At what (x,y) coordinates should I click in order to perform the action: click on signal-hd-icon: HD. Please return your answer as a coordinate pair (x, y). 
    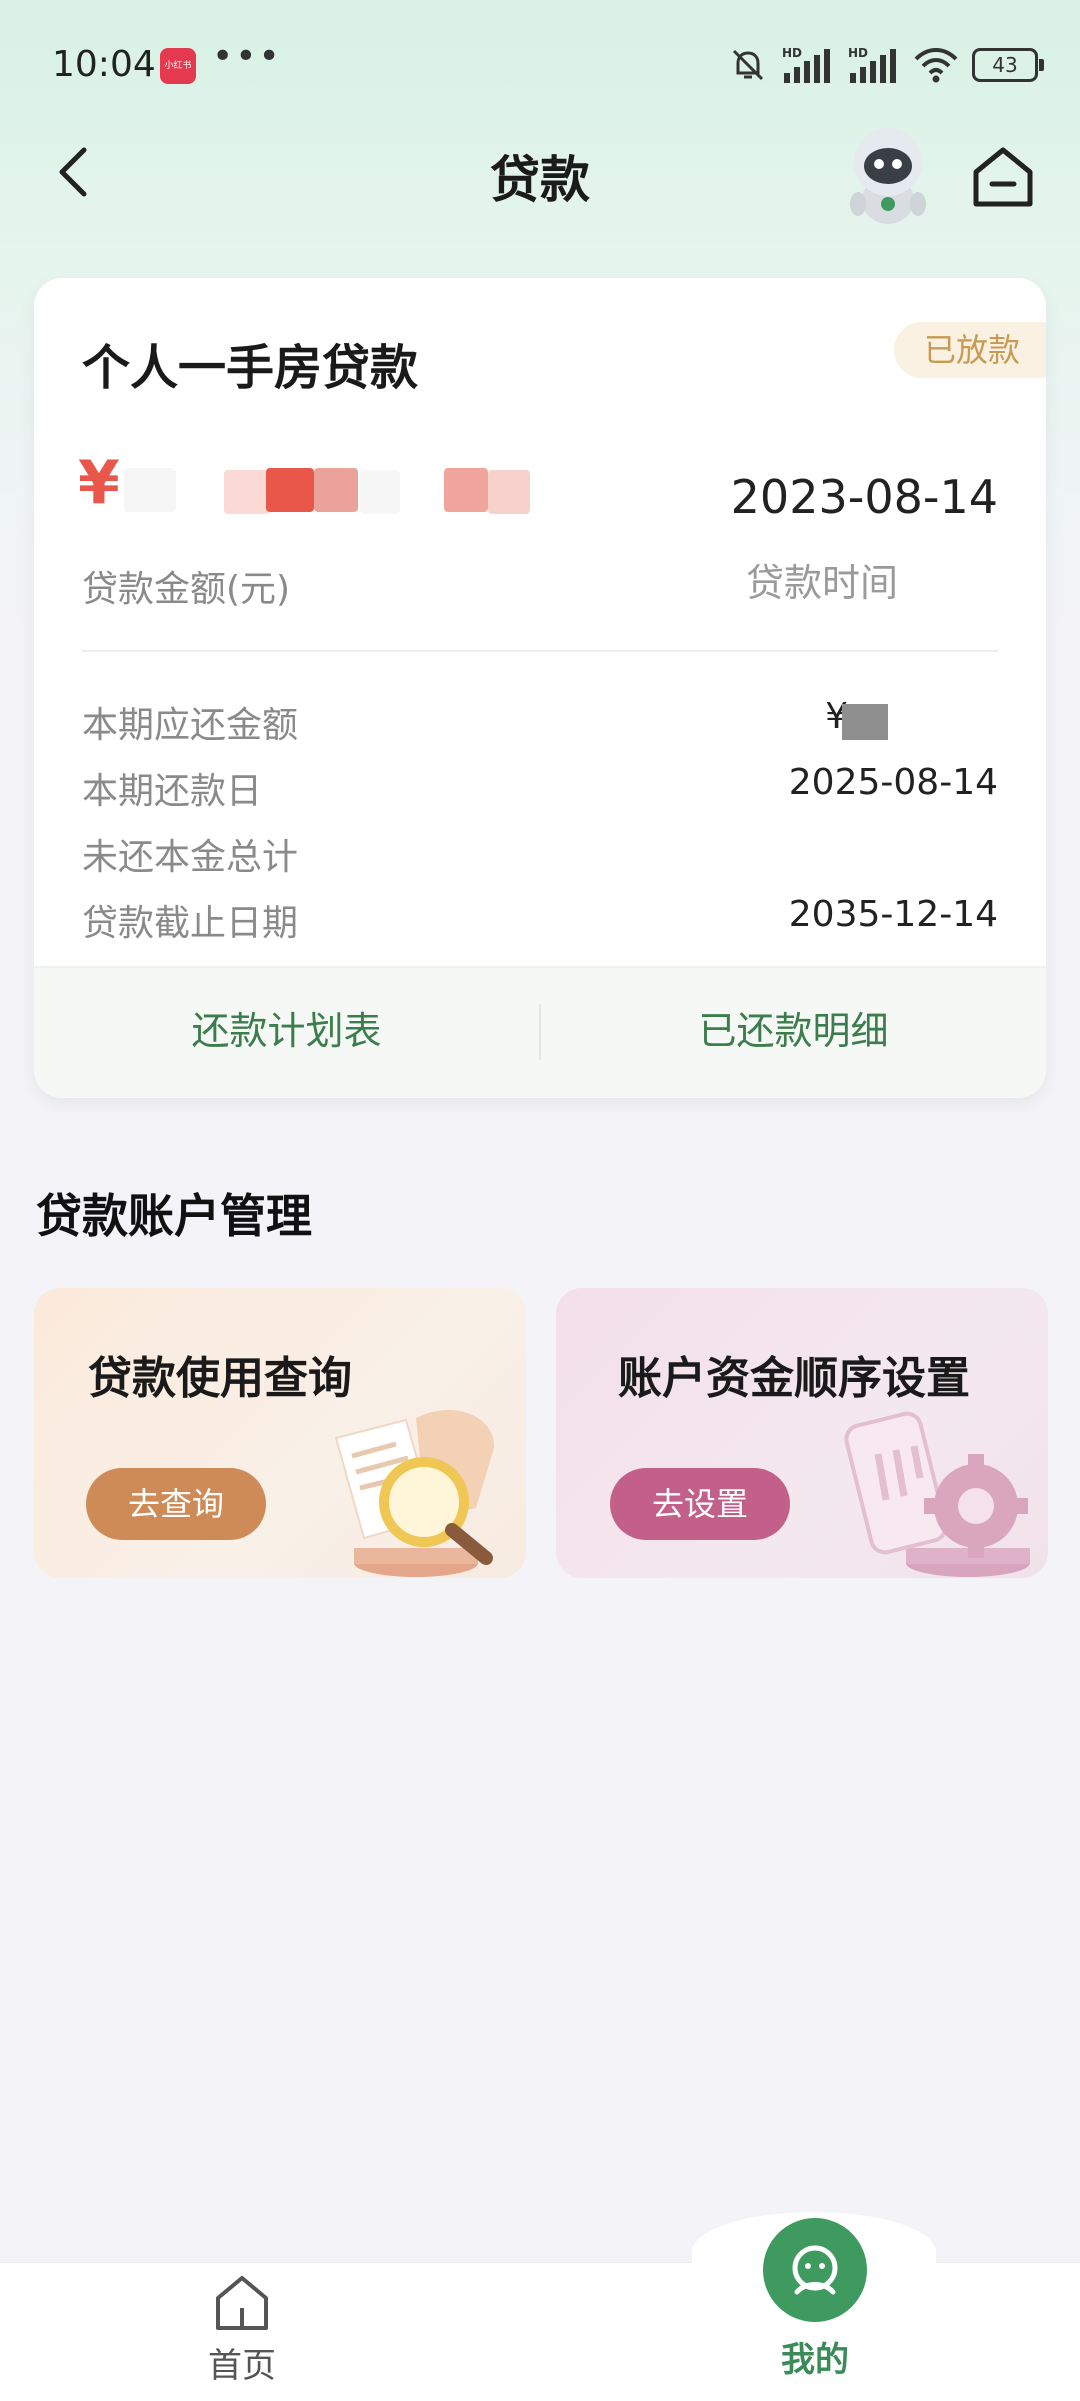
    Looking at the image, I should click on (806, 64).